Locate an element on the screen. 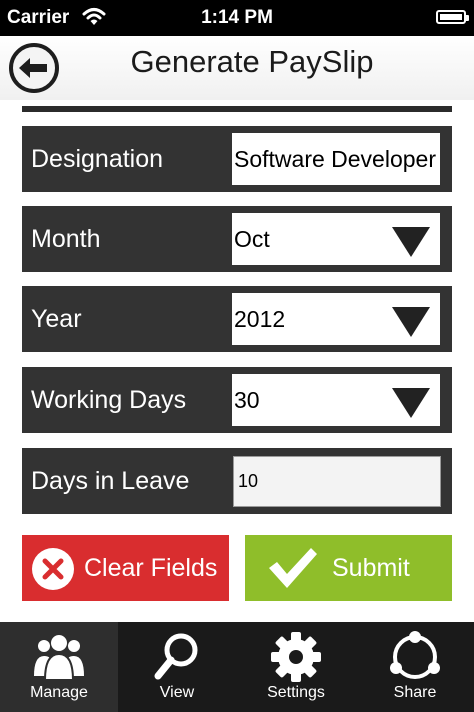  magnifier-icon is located at coordinates (176, 656).